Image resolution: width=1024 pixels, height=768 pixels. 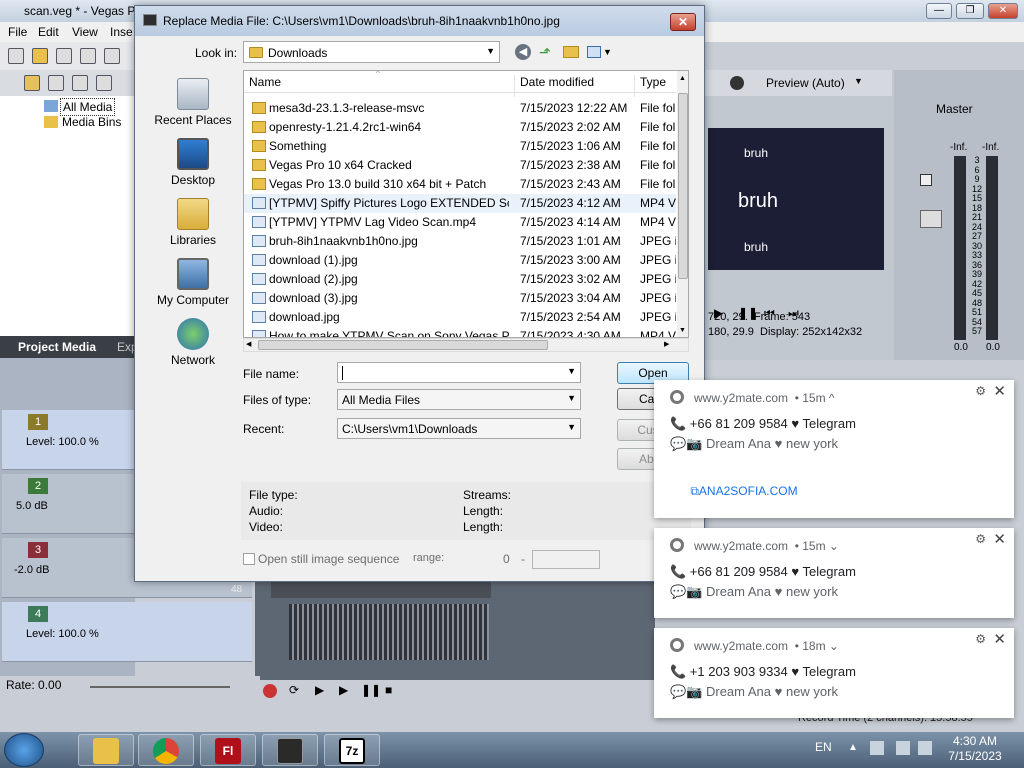 What do you see at coordinates (853, 747) in the screenshot?
I see `tray-arrow-icon: ▲` at bounding box center [853, 747].